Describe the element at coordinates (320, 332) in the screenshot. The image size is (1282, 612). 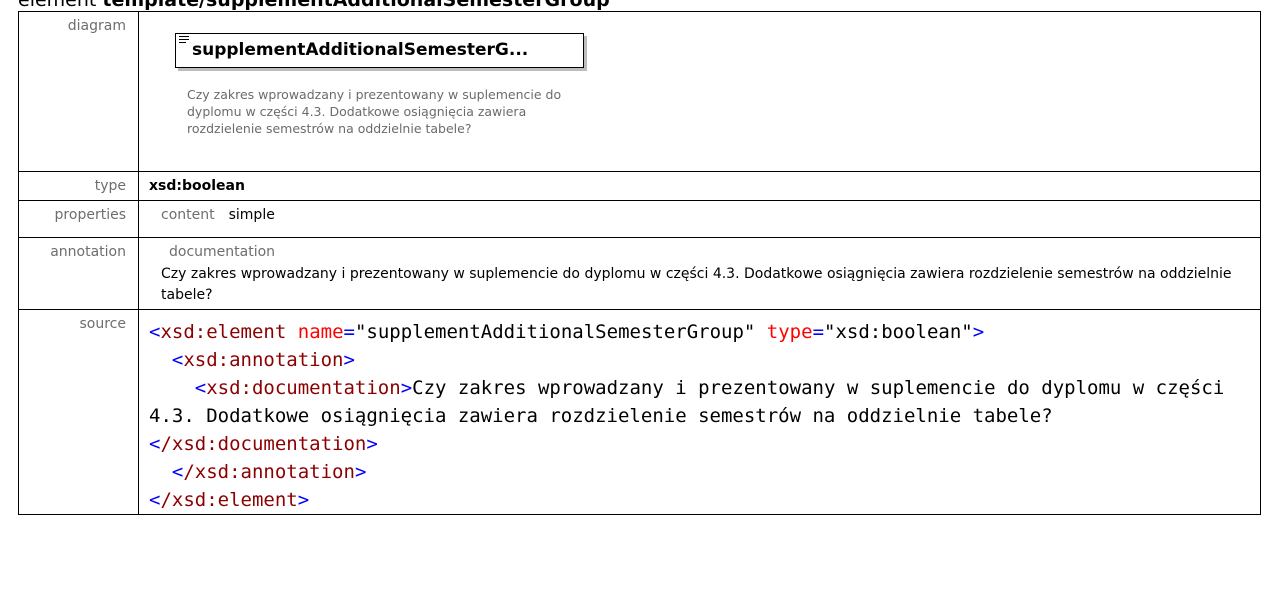
I see `src-attr-name: name` at that location.